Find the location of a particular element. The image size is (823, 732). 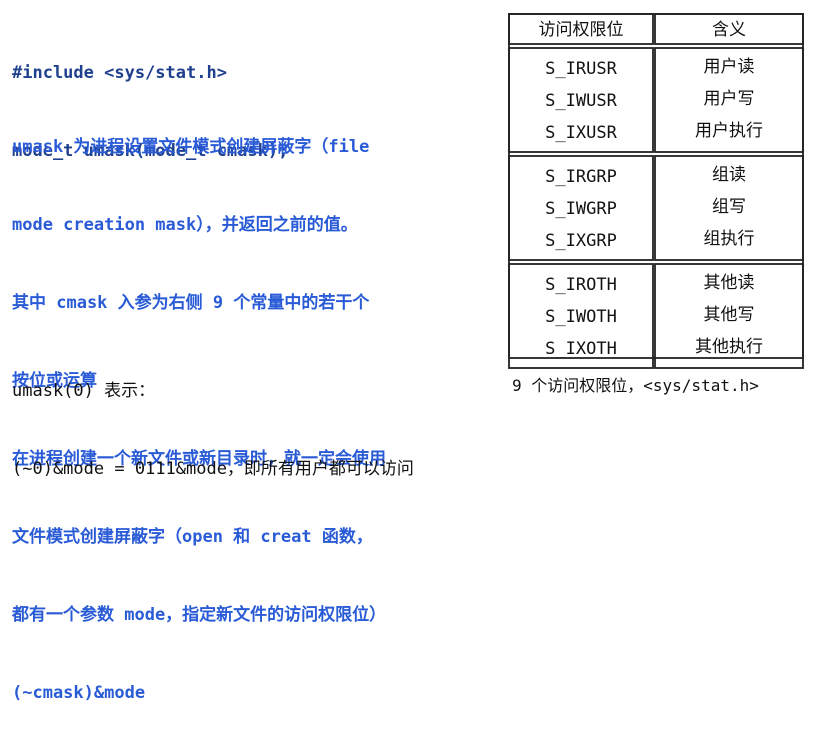

permission-constant: S_IXOTH is located at coordinates (581, 349).